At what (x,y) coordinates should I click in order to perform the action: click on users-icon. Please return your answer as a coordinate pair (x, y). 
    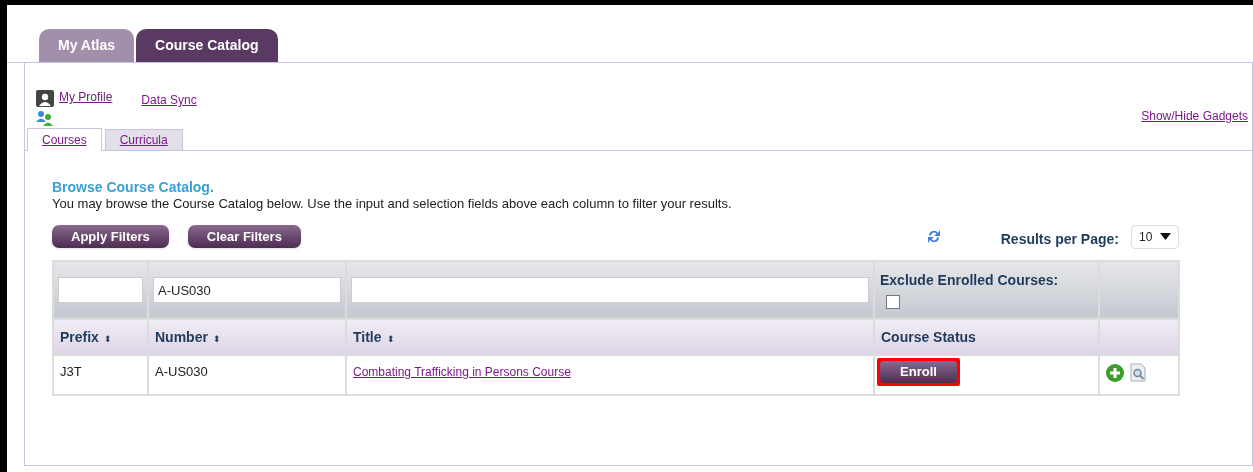
    Looking at the image, I should click on (45, 118).